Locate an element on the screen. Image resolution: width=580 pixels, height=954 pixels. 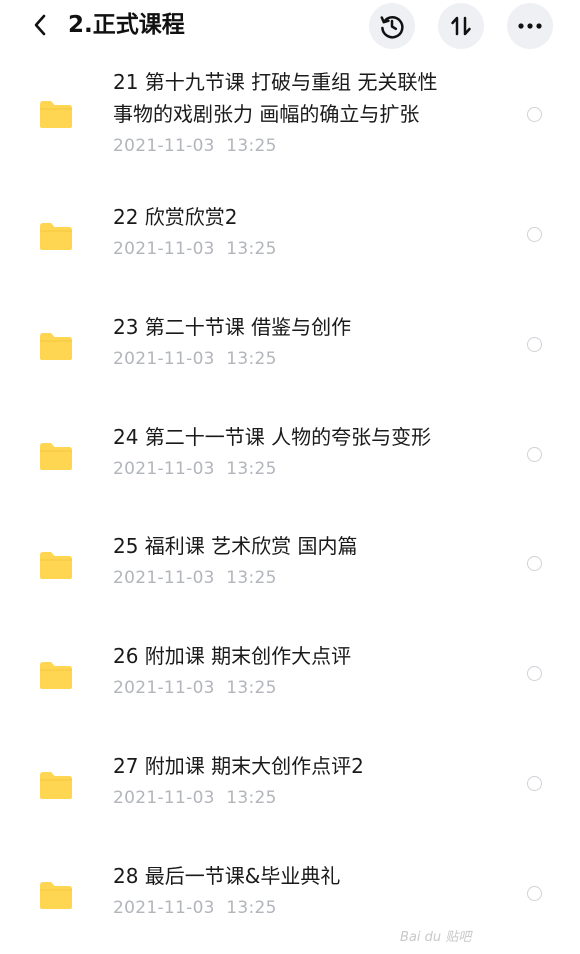
file-row: 28 最后一节课&毕业典礼 2021-11-03 13:25 is located at coordinates (290, 898).